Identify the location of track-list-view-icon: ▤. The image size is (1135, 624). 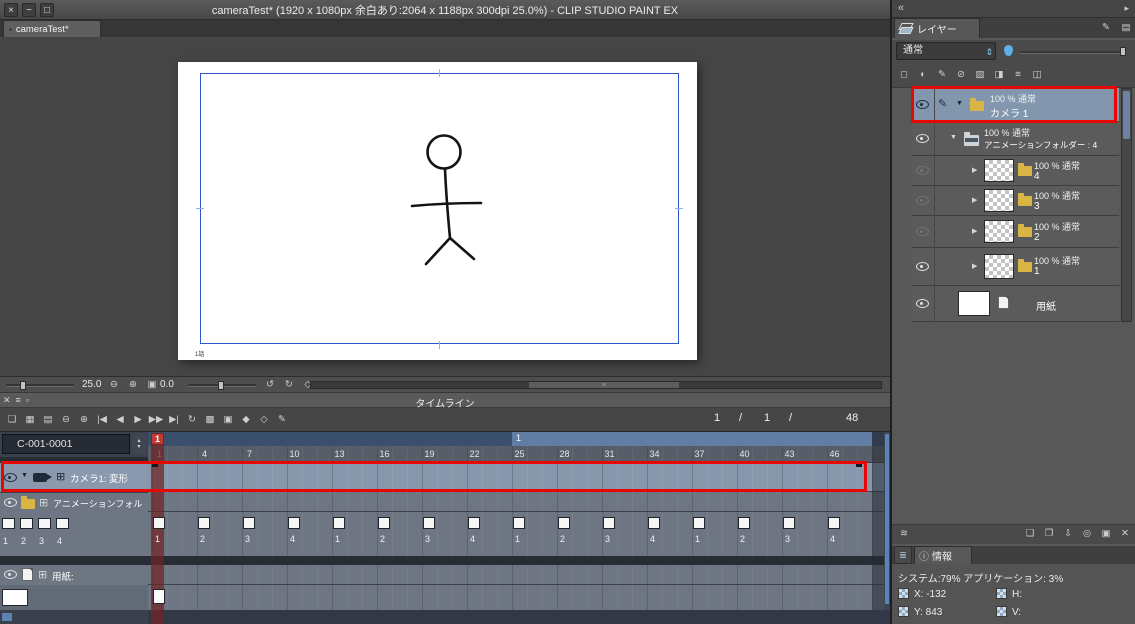
(48, 420).